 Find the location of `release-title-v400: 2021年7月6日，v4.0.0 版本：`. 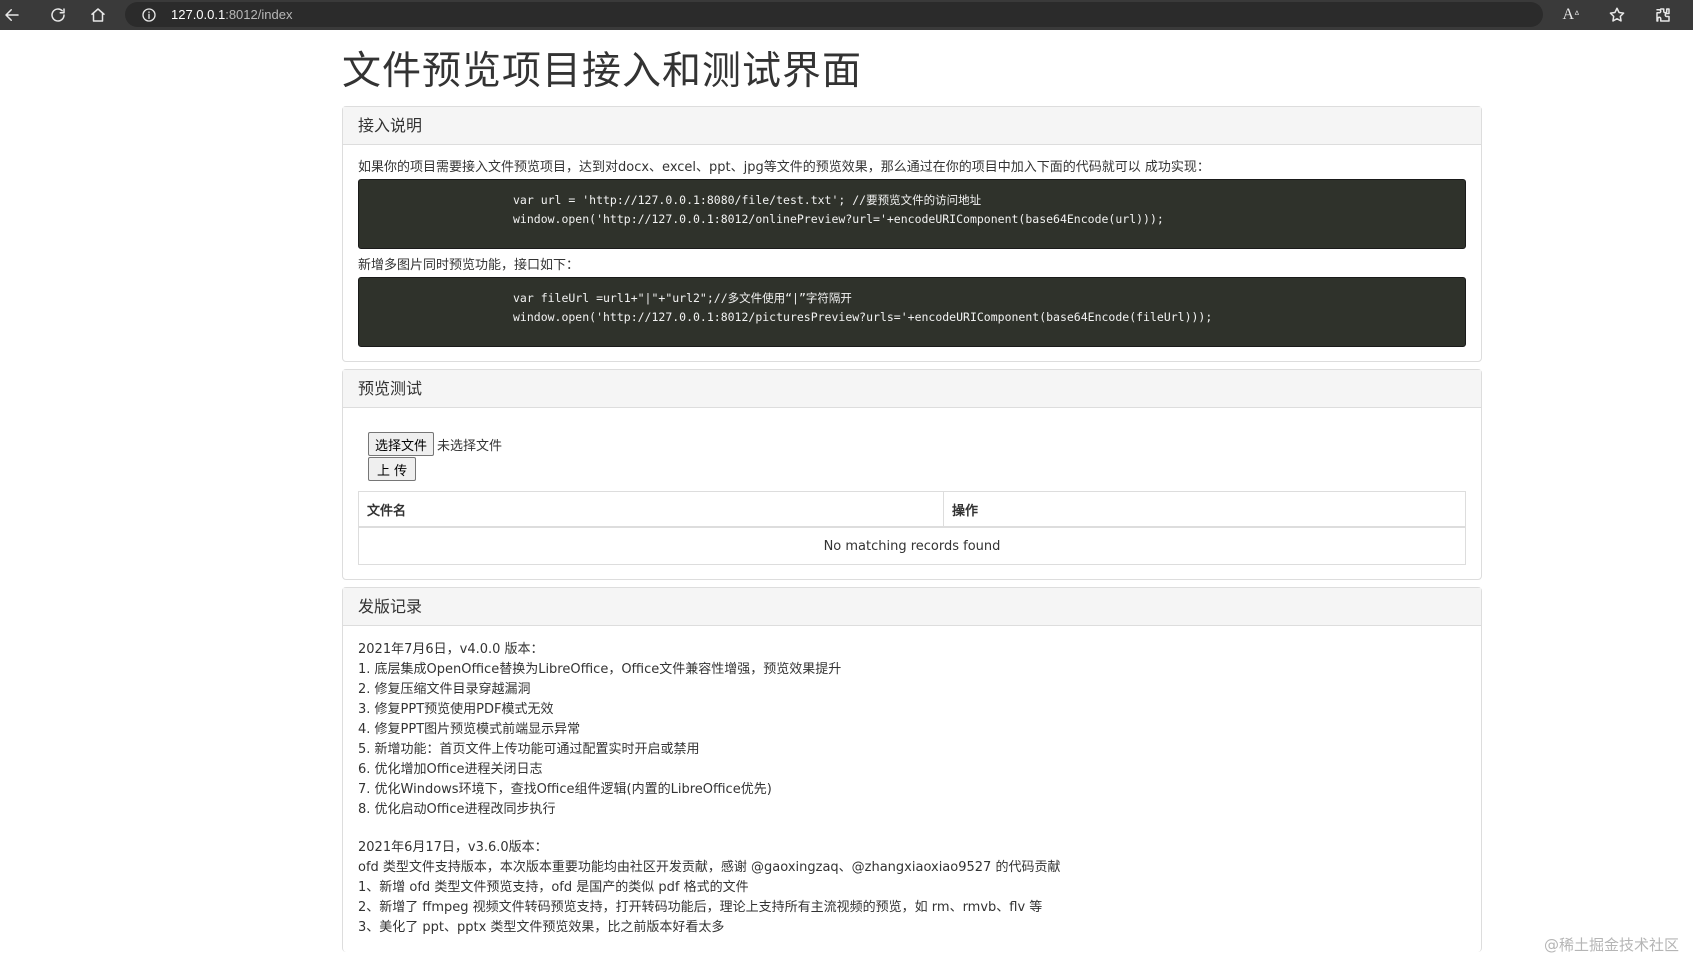

release-title-v400: 2021年7月6日，v4.0.0 版本： is located at coordinates (451, 649).